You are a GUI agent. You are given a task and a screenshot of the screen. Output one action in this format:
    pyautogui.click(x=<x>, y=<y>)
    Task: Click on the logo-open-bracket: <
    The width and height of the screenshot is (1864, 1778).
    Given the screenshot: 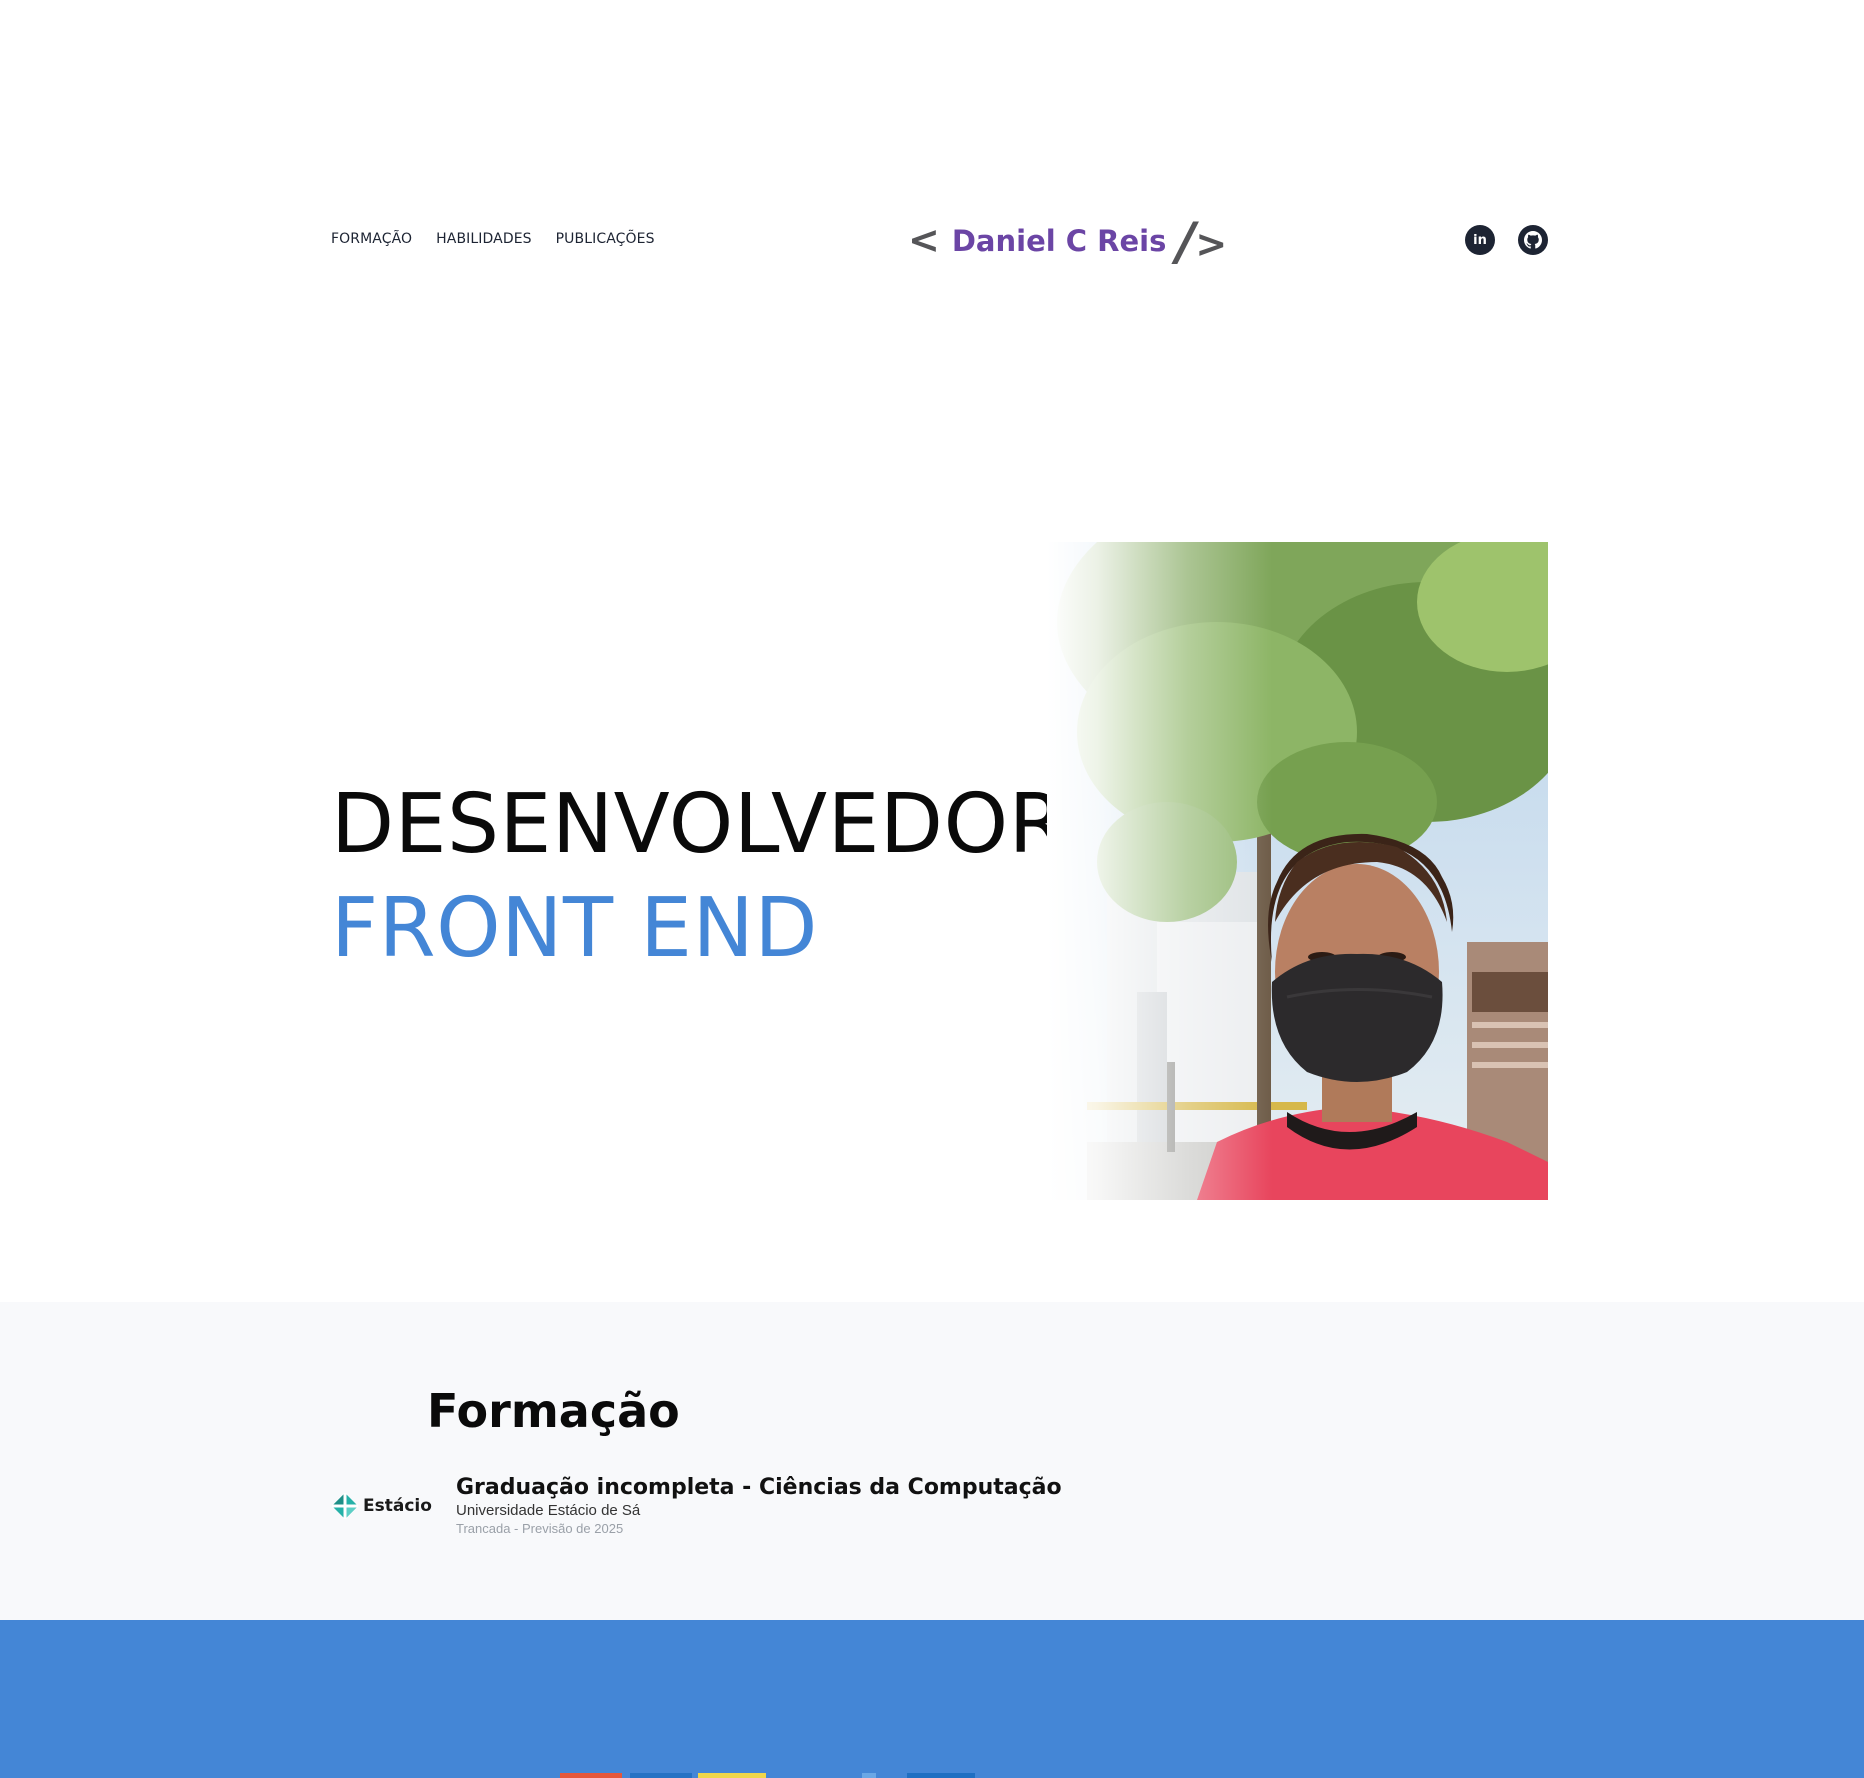 What is the action you would take?
    pyautogui.click(x=924, y=240)
    